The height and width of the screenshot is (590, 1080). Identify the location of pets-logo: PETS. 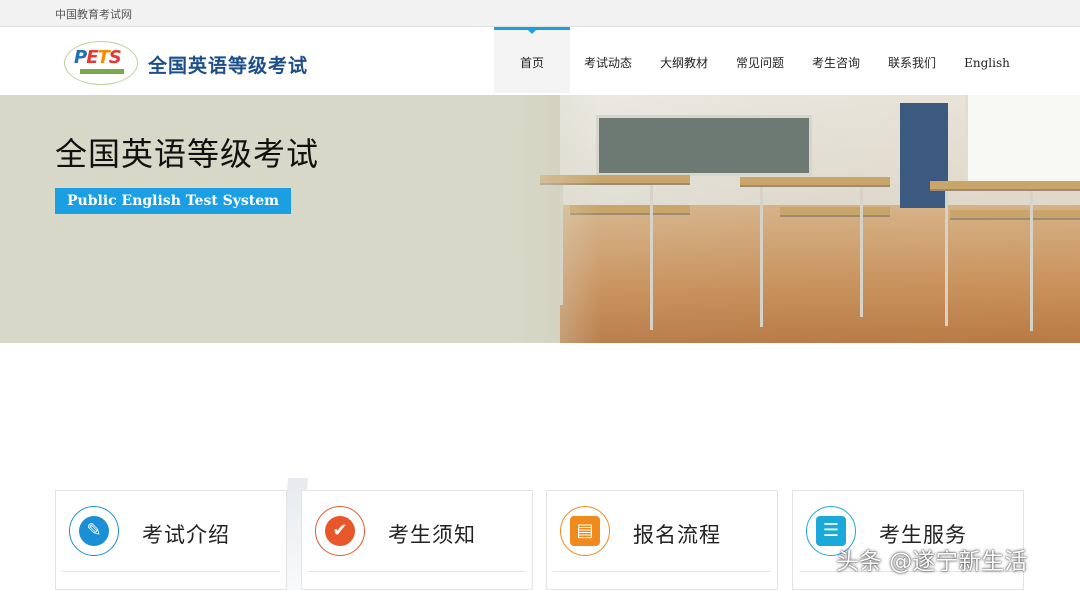
(101, 63).